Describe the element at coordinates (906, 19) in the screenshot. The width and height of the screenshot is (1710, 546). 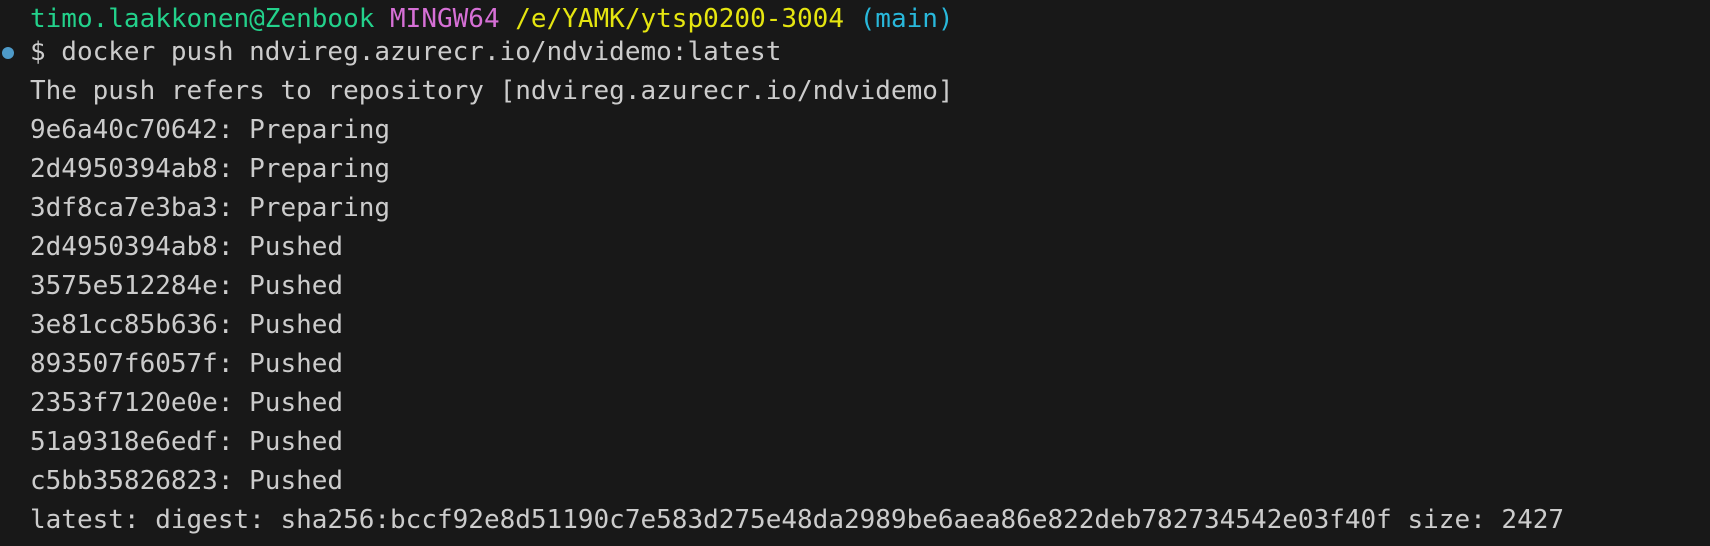
I see `prompt-branch: (main)` at that location.